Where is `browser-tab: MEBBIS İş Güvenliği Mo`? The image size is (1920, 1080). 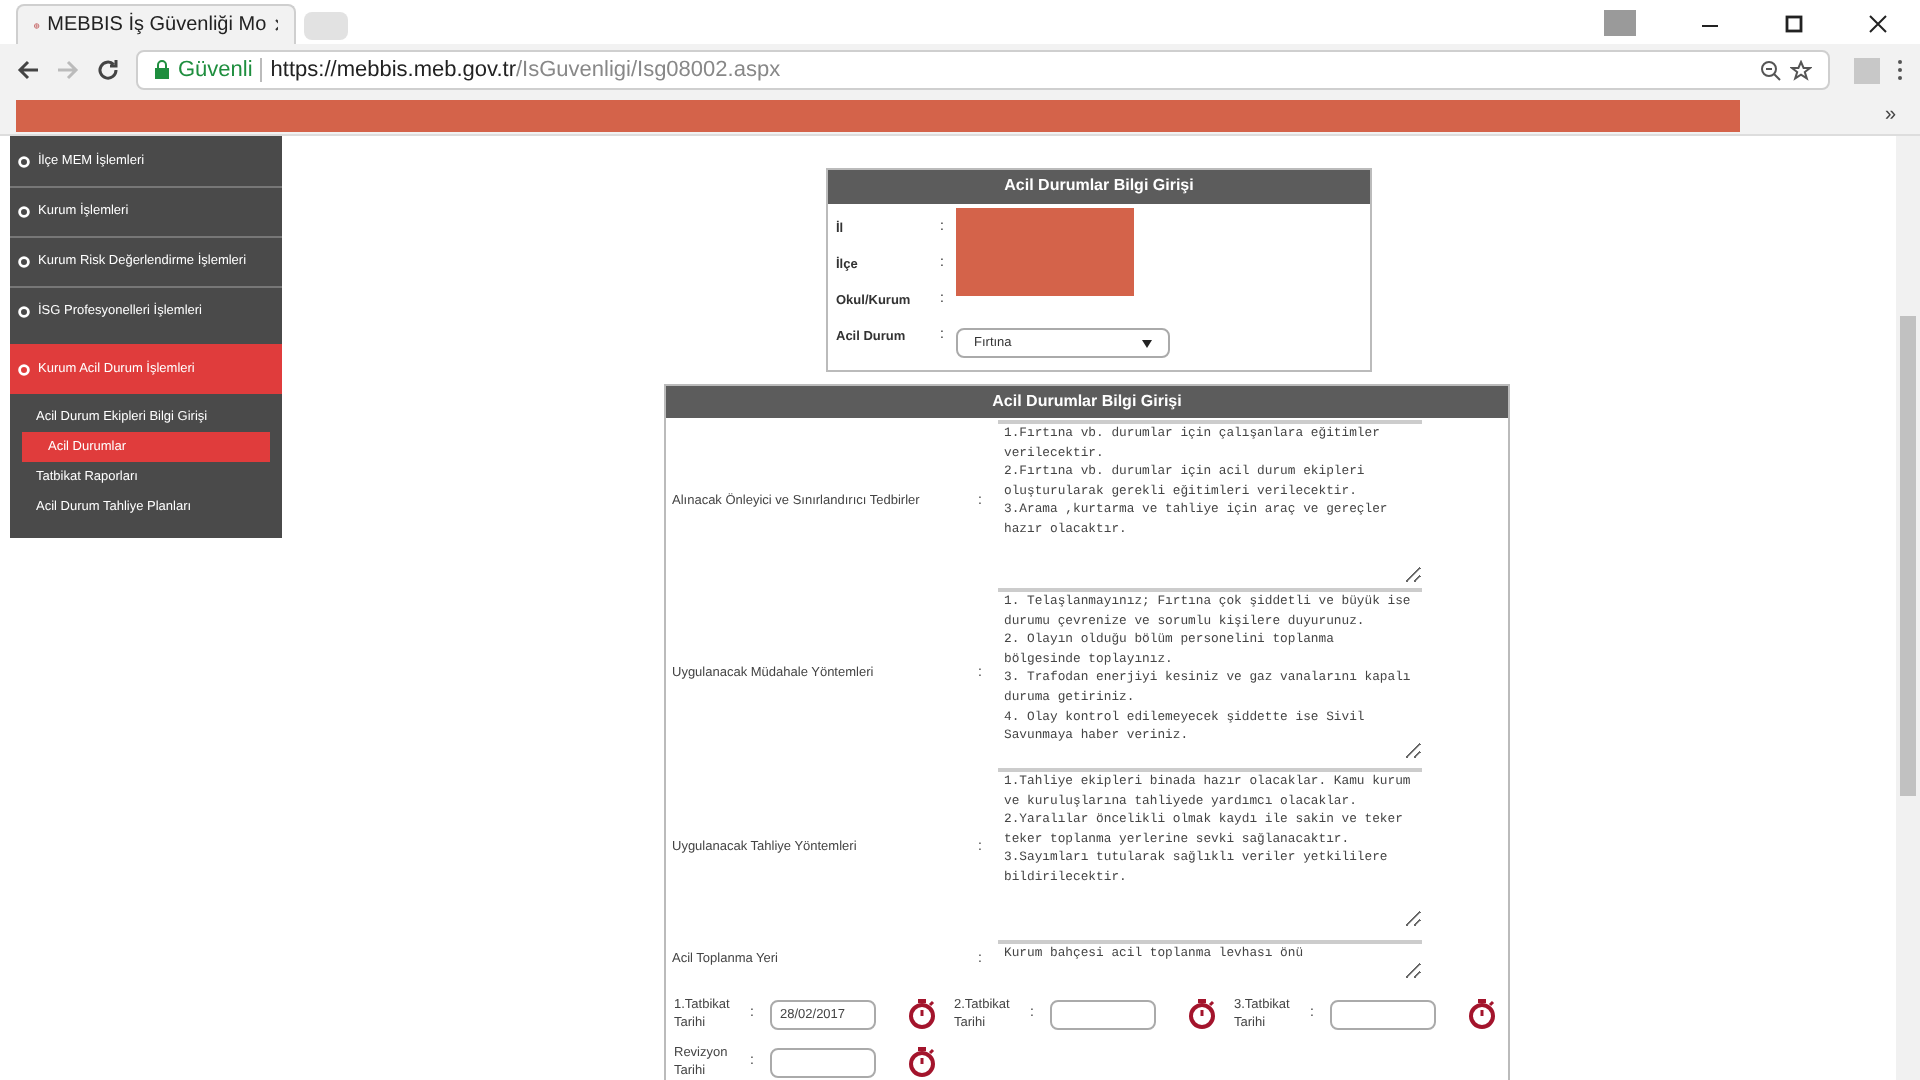 browser-tab: MEBBIS İş Güvenliği Mo is located at coordinates (156, 24).